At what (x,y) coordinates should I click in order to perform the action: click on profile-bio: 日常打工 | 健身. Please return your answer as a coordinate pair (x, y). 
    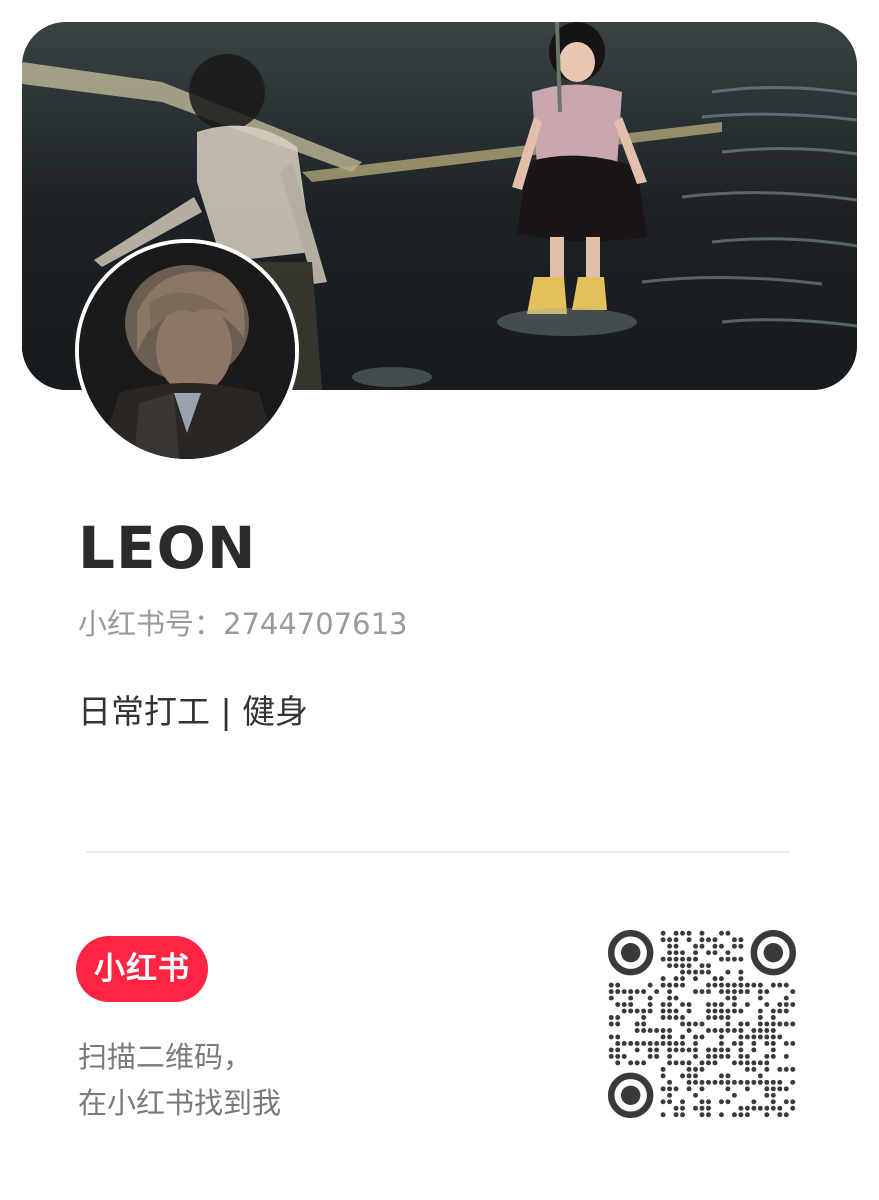
    Looking at the image, I should click on (193, 711).